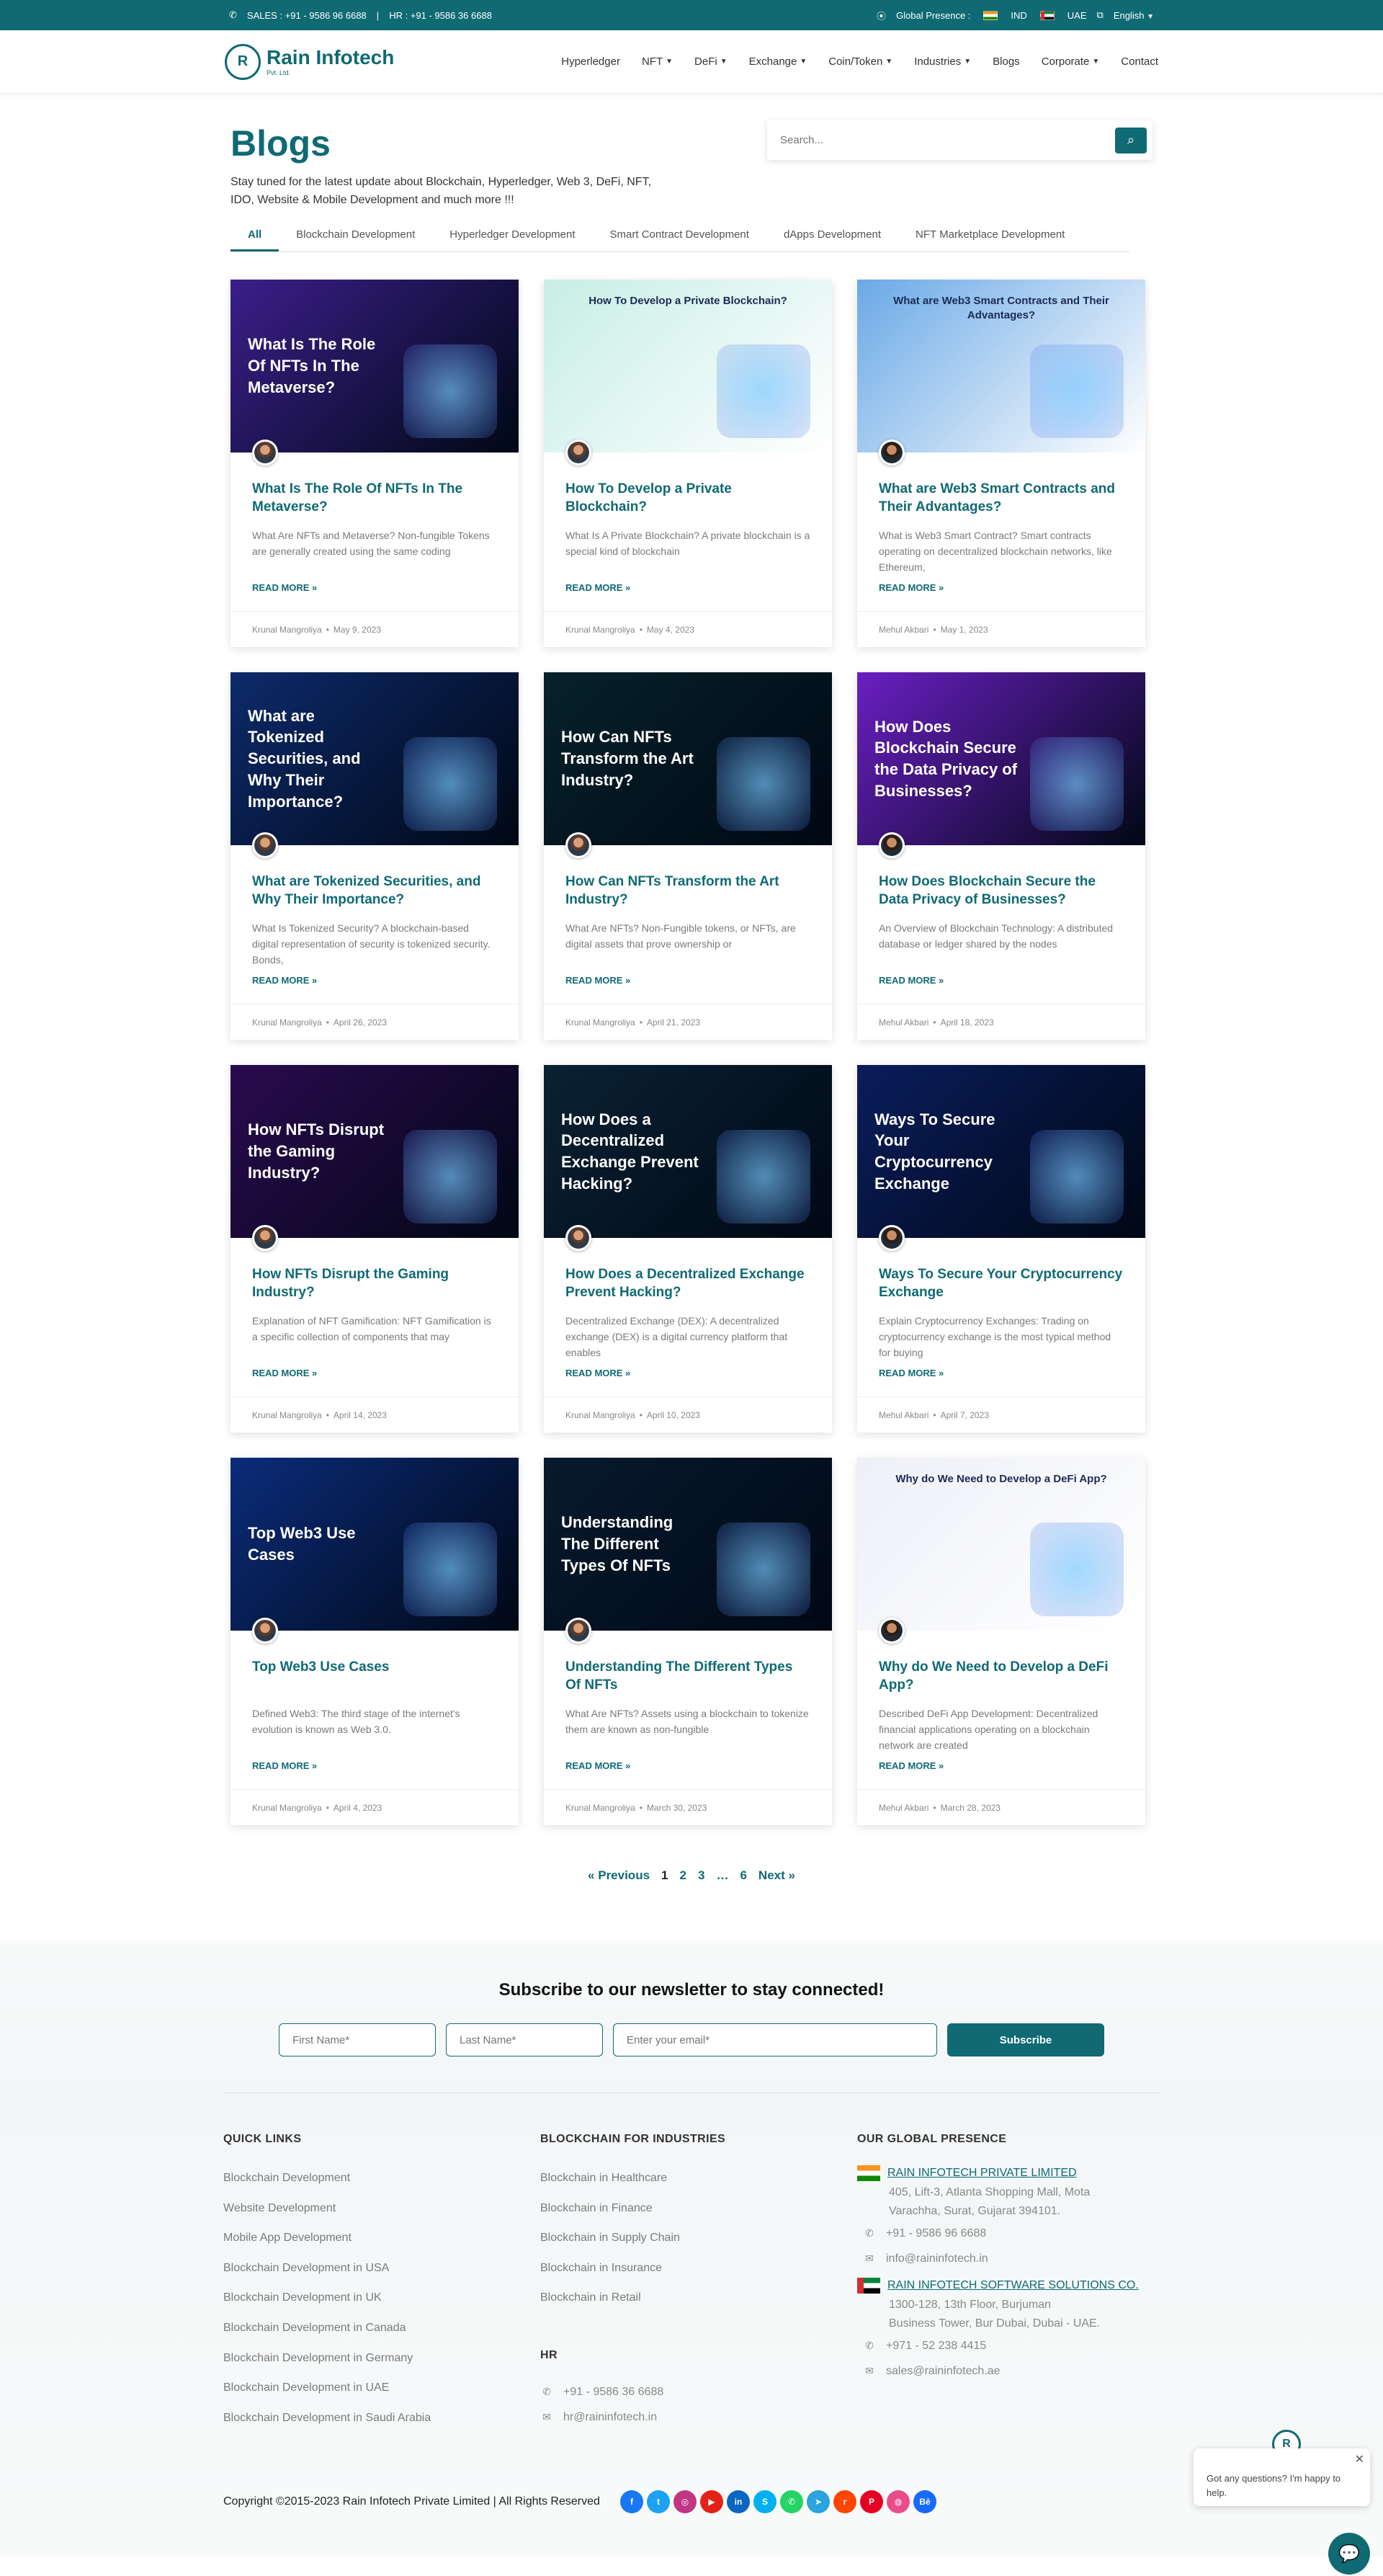 This screenshot has width=1383, height=2576. I want to click on instagram-icon: ◎, so click(685, 2502).